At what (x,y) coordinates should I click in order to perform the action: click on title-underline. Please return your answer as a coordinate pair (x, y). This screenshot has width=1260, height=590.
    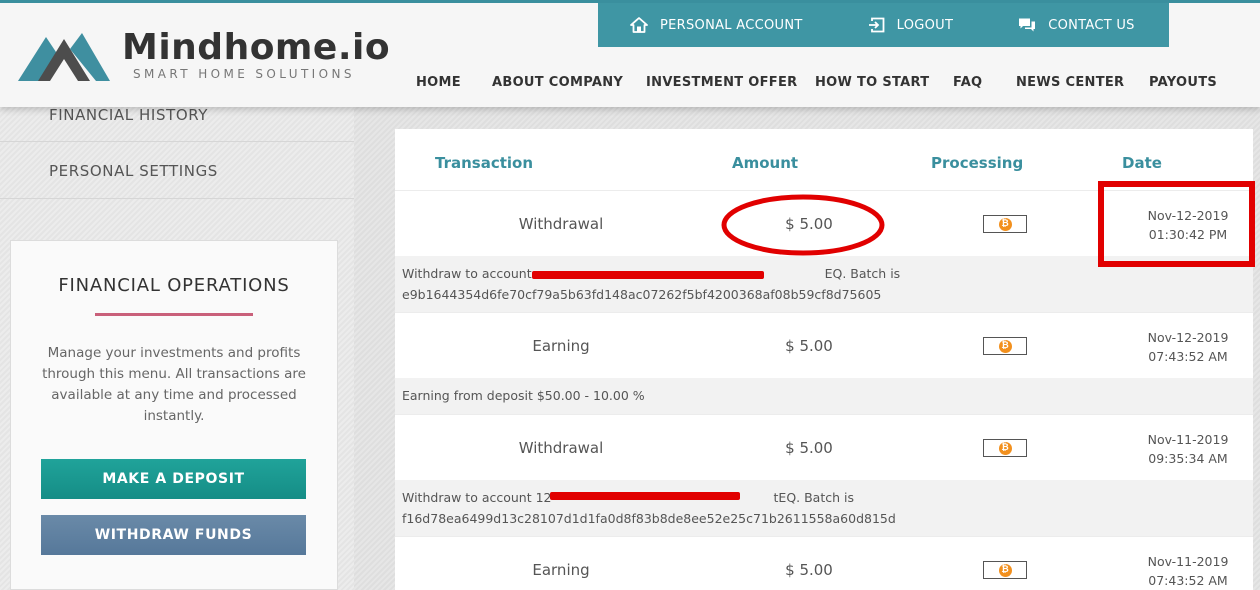
    Looking at the image, I should click on (174, 314).